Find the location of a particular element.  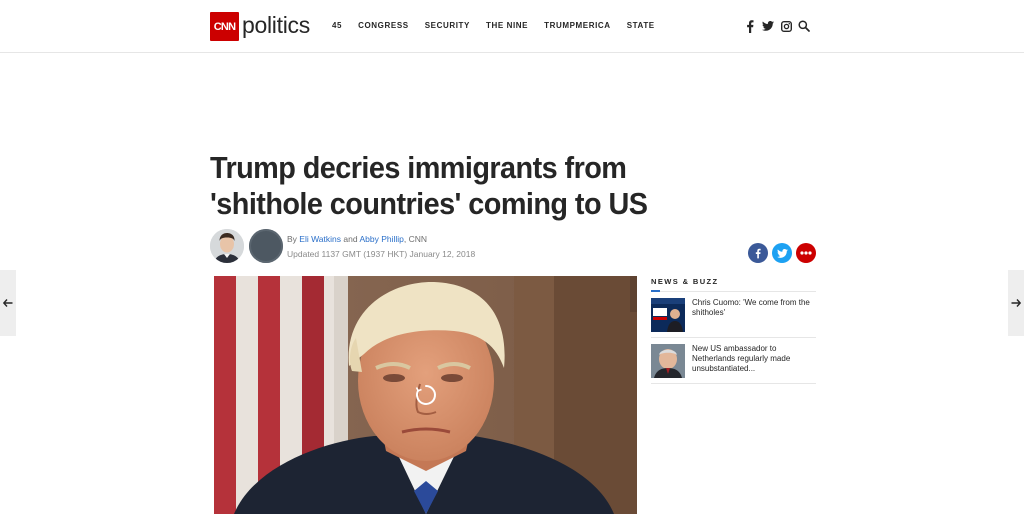

nav-item-45: 45 is located at coordinates (337, 26).